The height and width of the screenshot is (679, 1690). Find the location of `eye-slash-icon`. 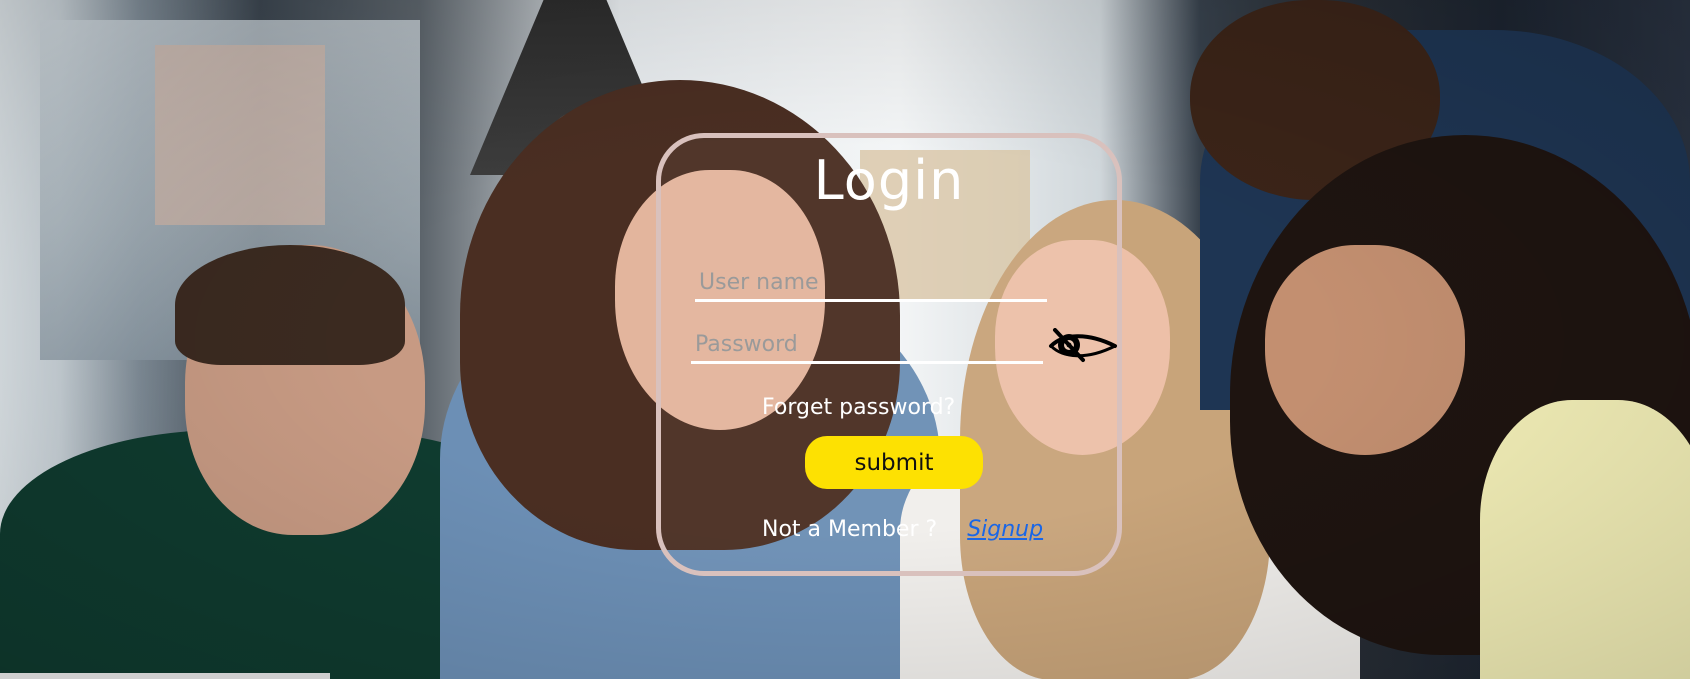

eye-slash-icon is located at coordinates (1083, 345).